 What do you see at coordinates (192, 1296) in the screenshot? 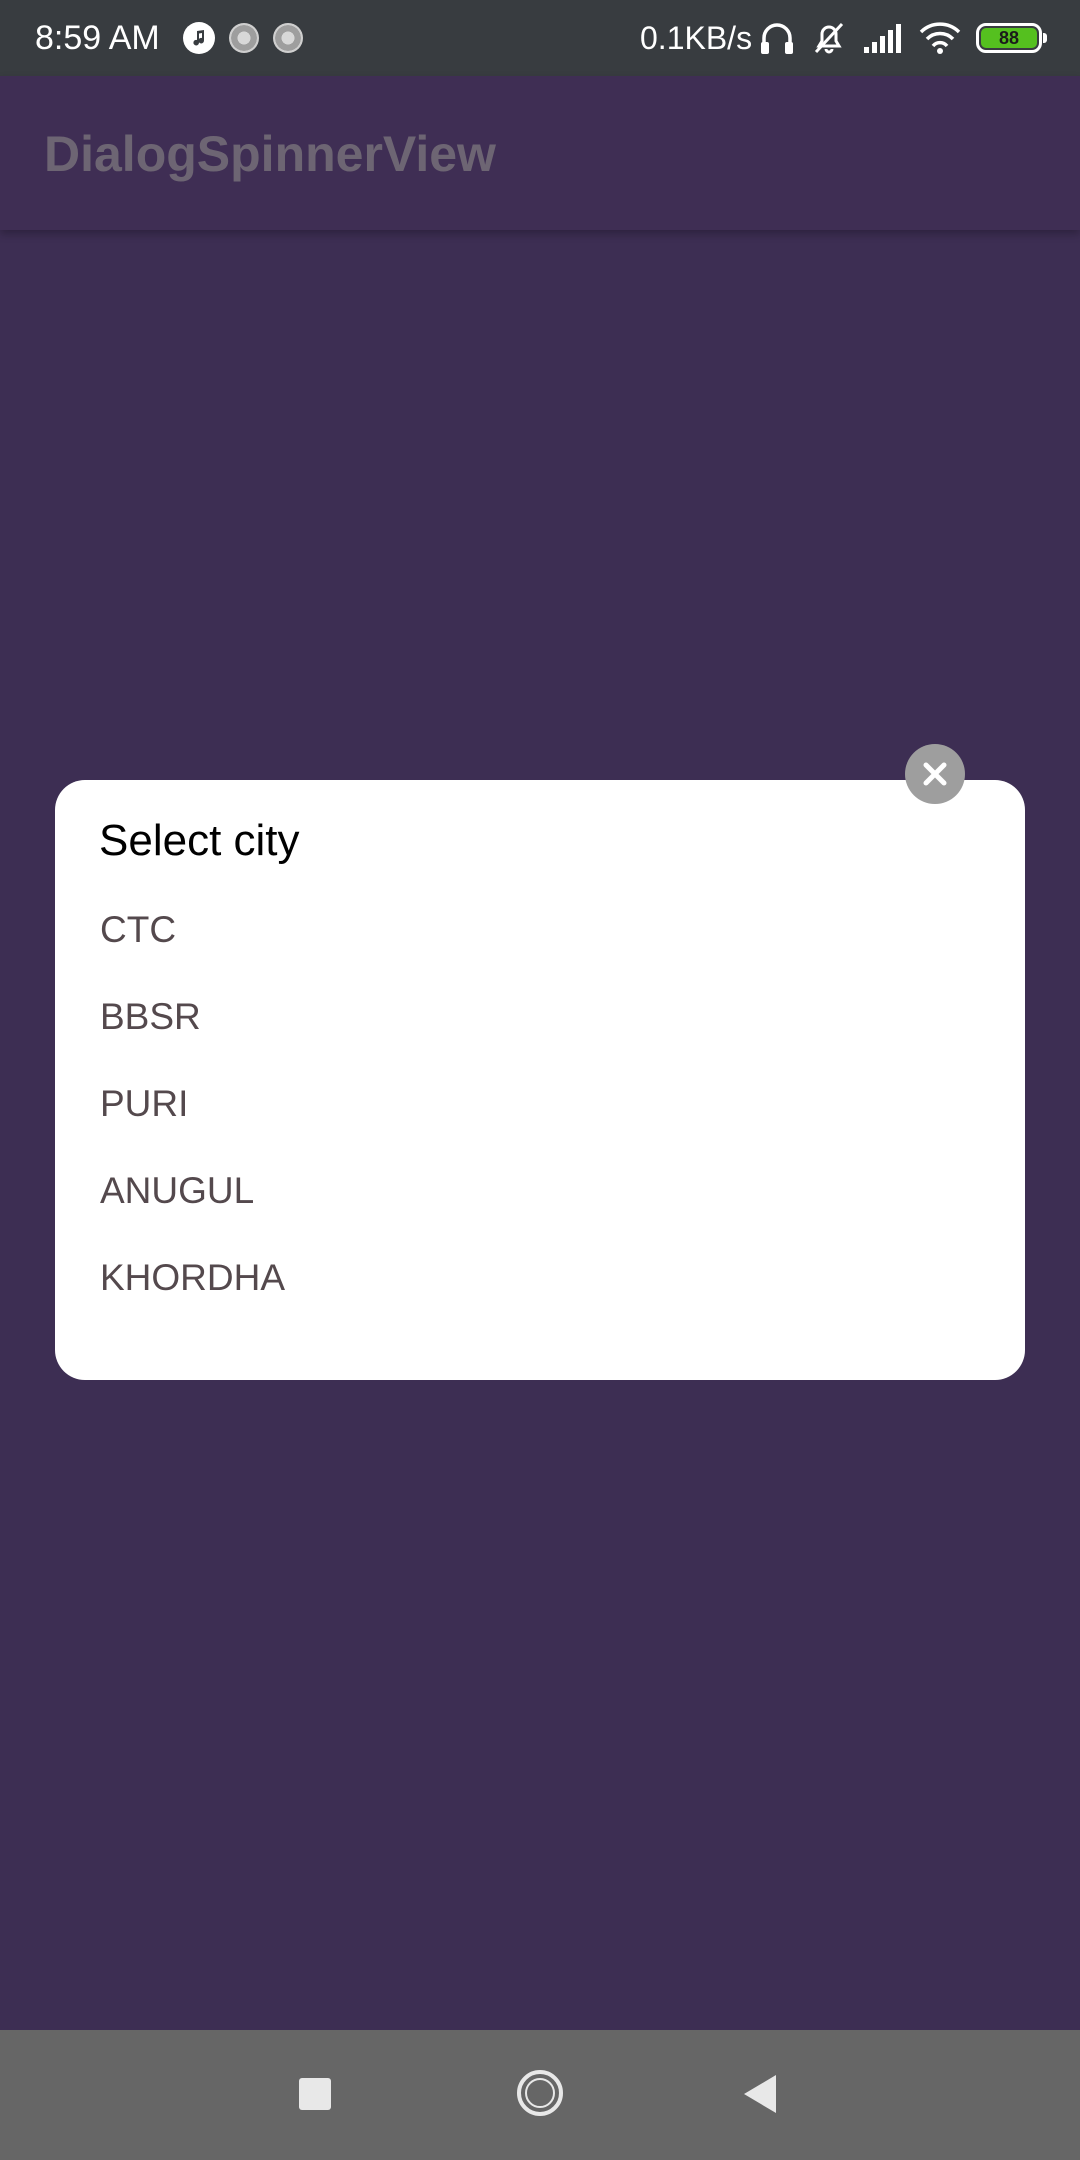
I see `city-item-khordha: KHORDHA` at bounding box center [192, 1296].